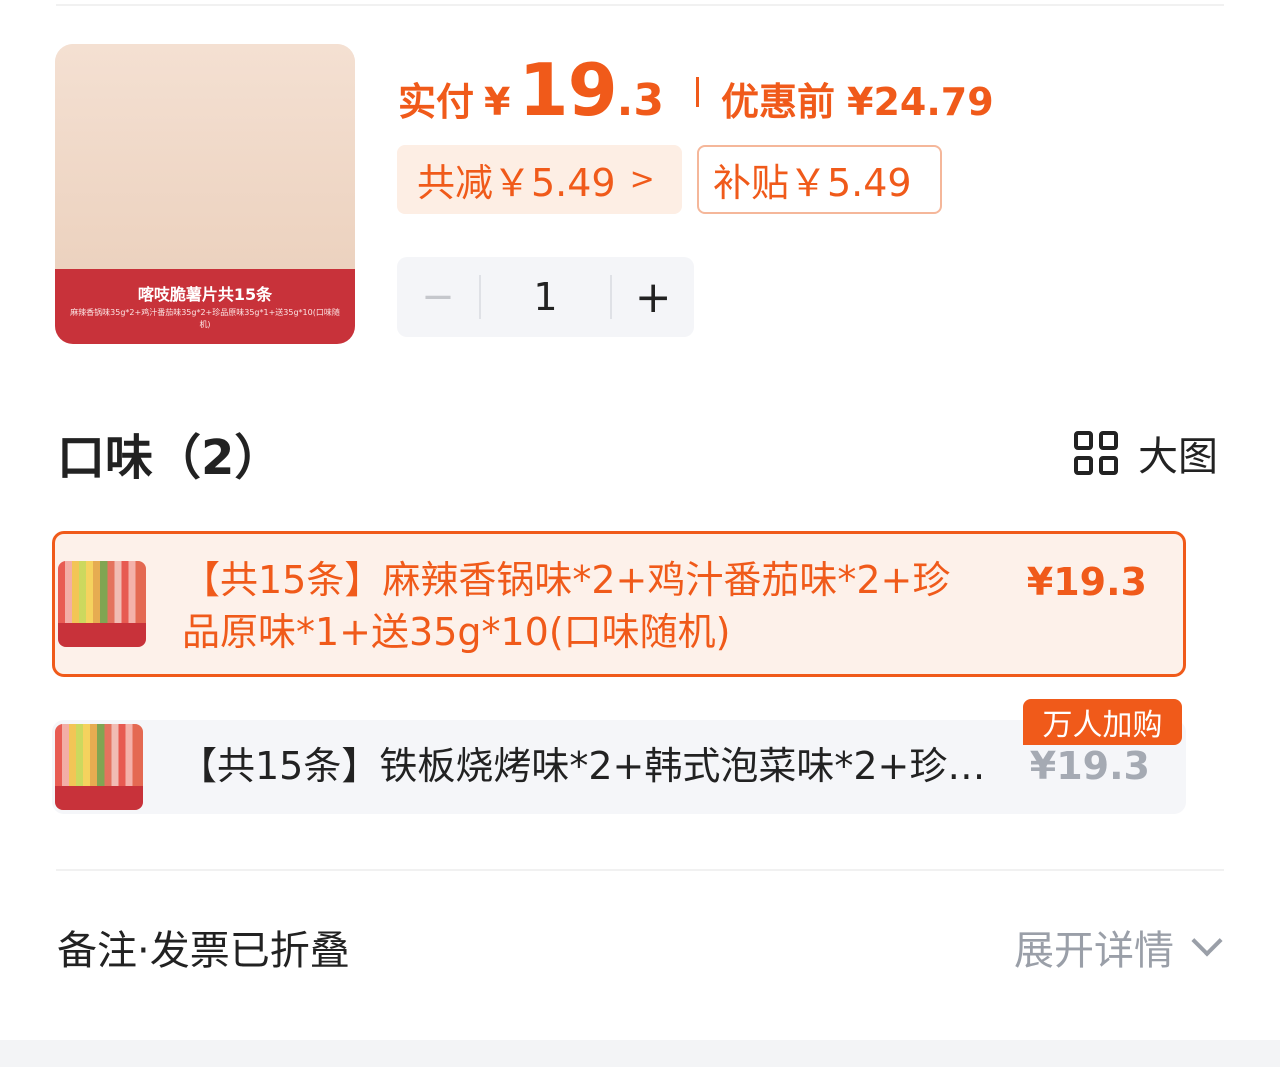 The width and height of the screenshot is (1280, 1067). What do you see at coordinates (1178, 457) in the screenshot?
I see `big-image-view-label: 大图` at bounding box center [1178, 457].